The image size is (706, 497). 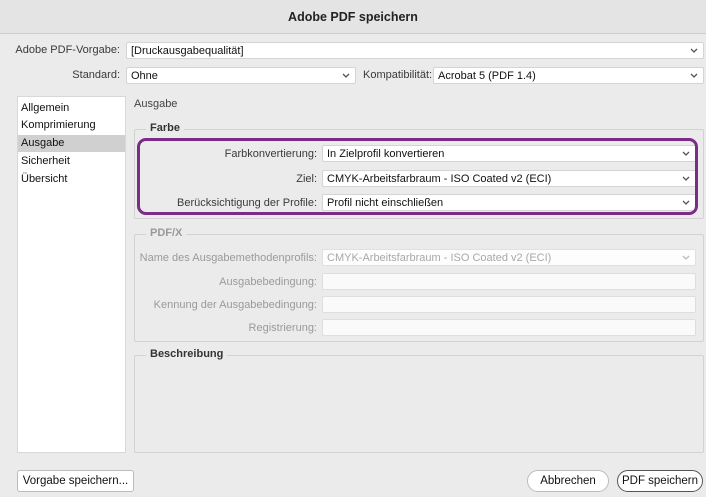 What do you see at coordinates (67, 50) in the screenshot?
I see `preset-label: Adobe PDF-Vorgabe:` at bounding box center [67, 50].